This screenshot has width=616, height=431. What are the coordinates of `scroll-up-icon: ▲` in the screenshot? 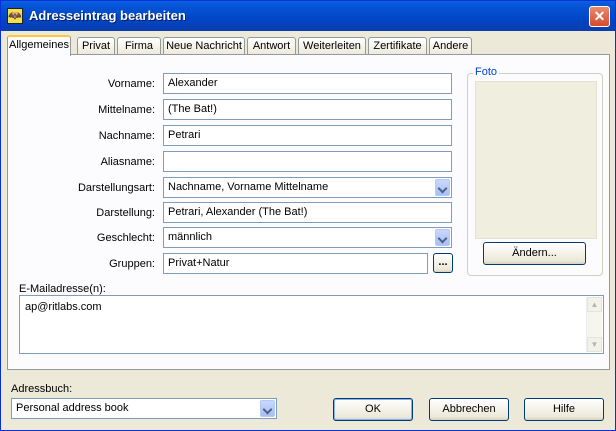 It's located at (594, 304).